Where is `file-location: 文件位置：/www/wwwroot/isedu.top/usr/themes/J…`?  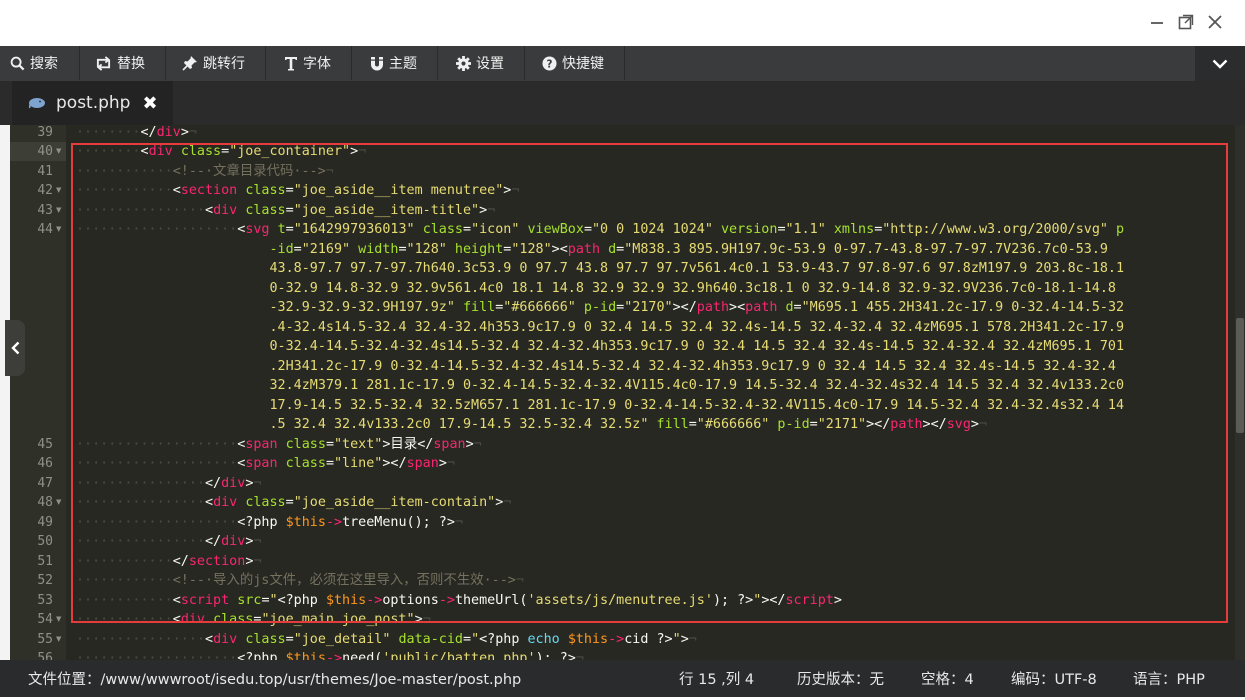 file-location: 文件位置：/www/wwwroot/isedu.top/usr/themes/J… is located at coordinates (274, 678).